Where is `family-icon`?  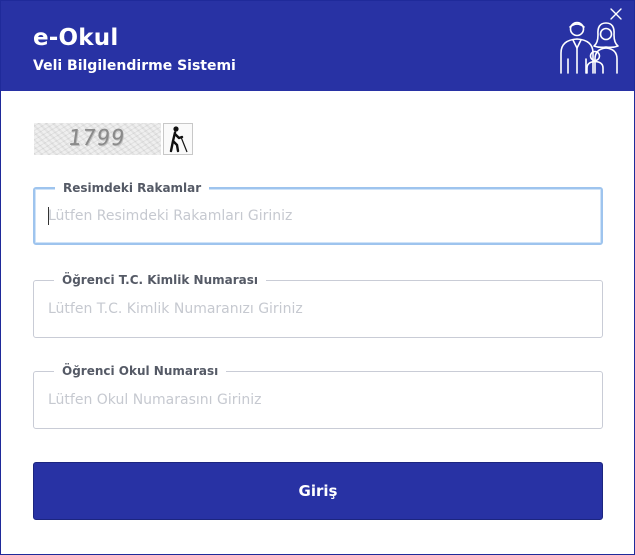
family-icon is located at coordinates (589, 47).